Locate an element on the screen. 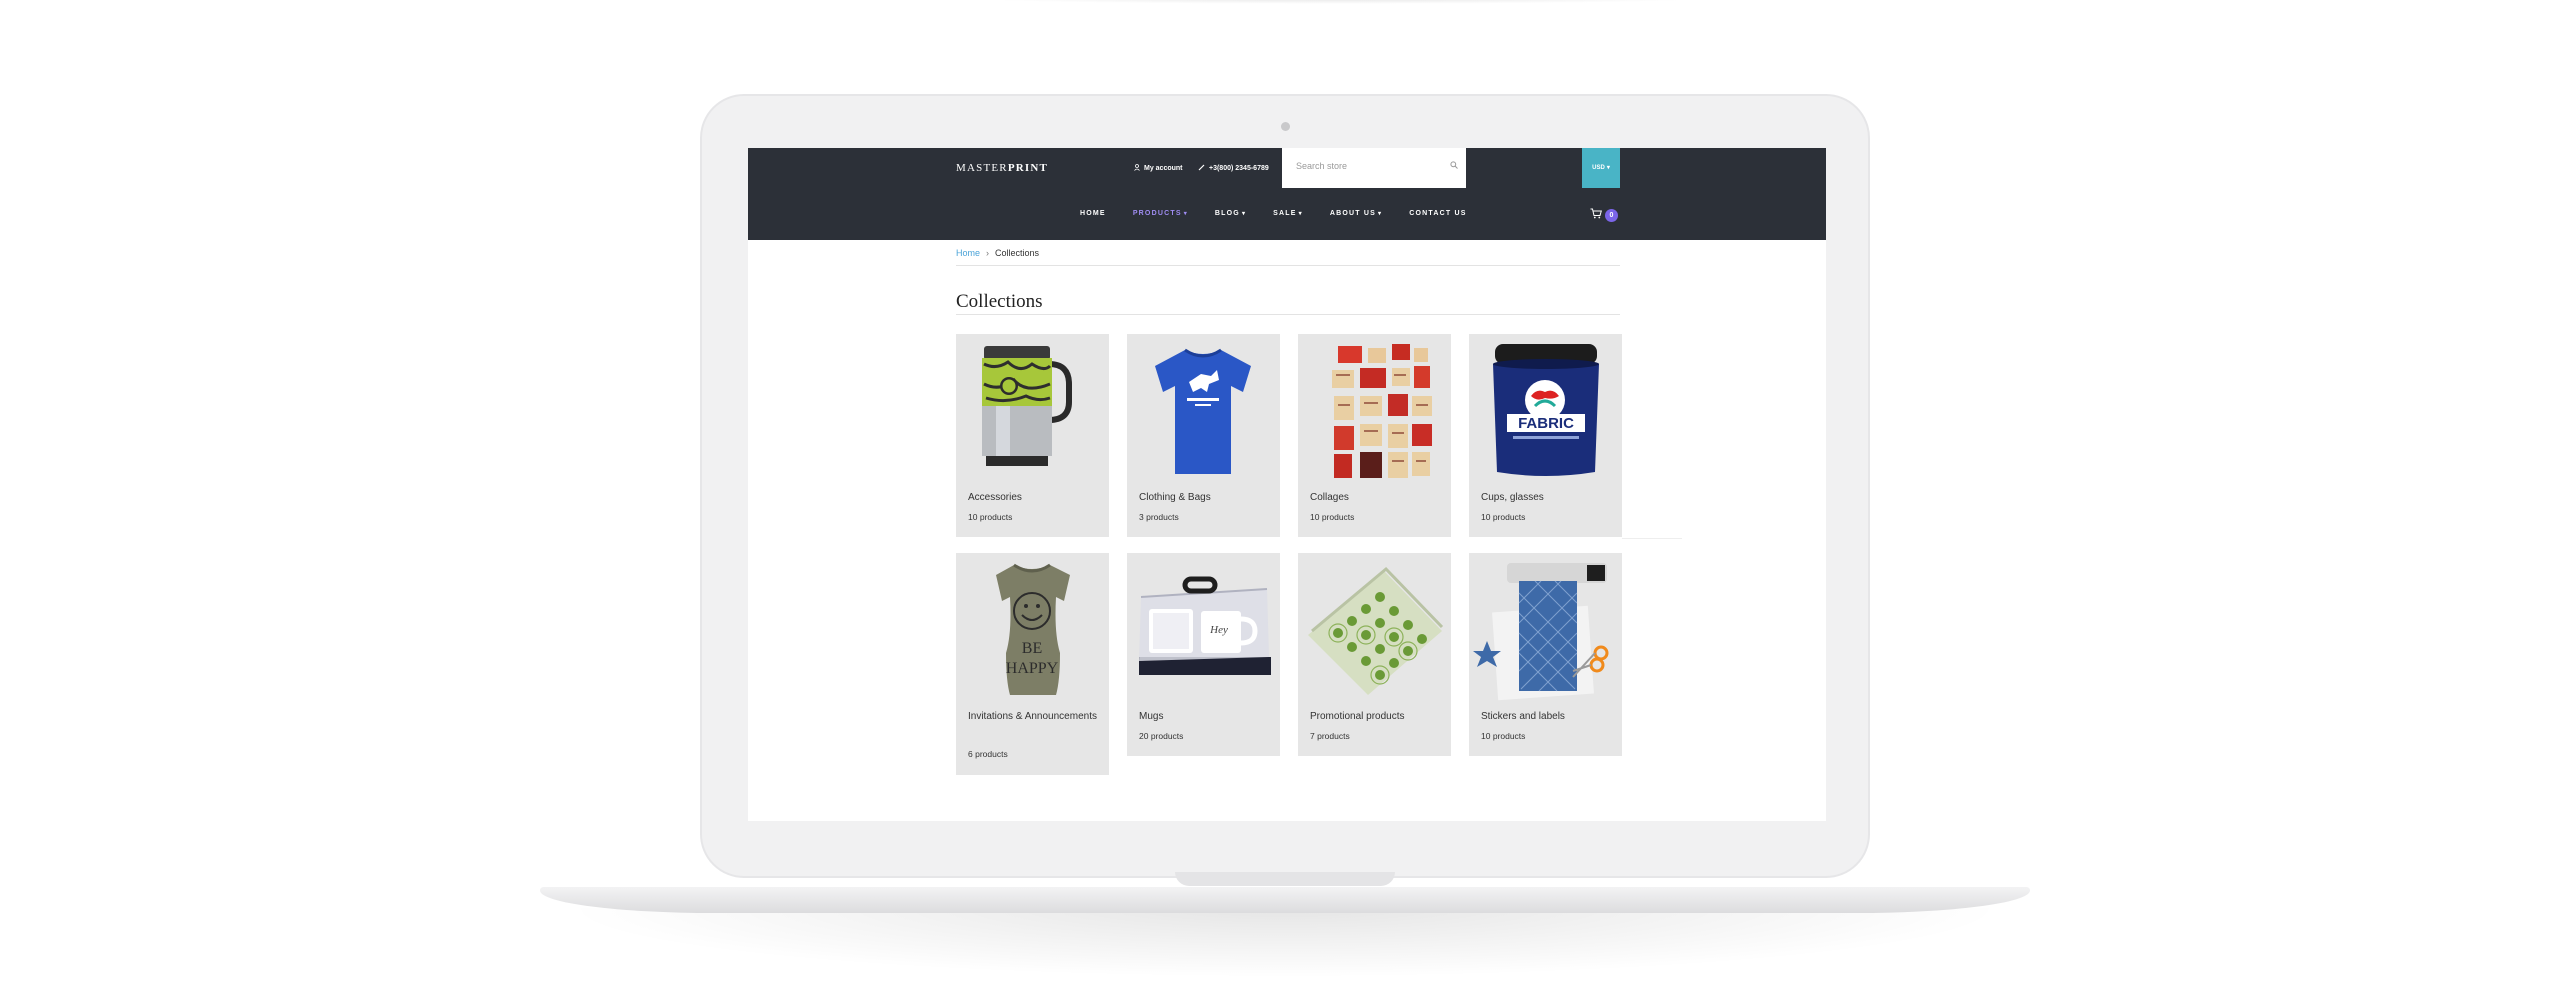 This screenshot has width=2560, height=1000. collection-card-clothing-bags: Clothing & Bags 3 products is located at coordinates (1203, 435).